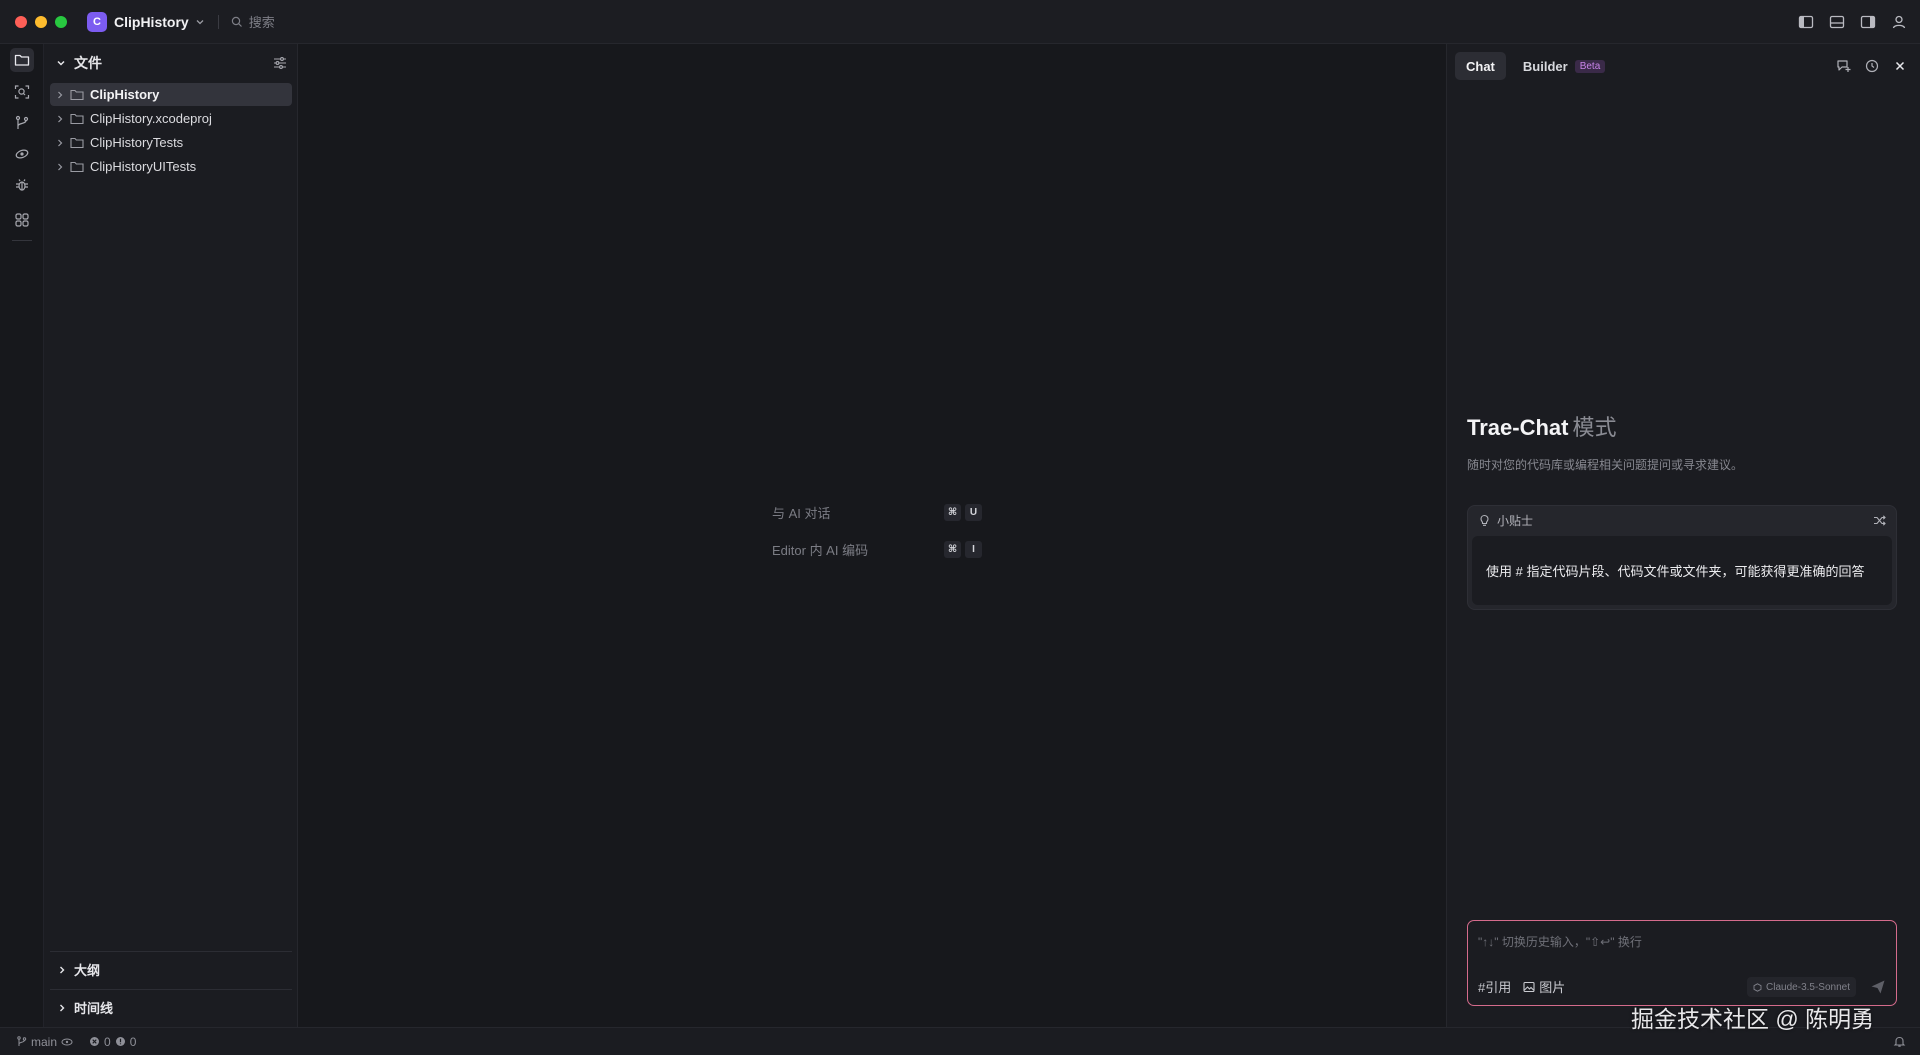 This screenshot has width=1920, height=1055. What do you see at coordinates (143, 166) in the screenshot?
I see `tree-item-label: ClipHistoryUITests` at bounding box center [143, 166].